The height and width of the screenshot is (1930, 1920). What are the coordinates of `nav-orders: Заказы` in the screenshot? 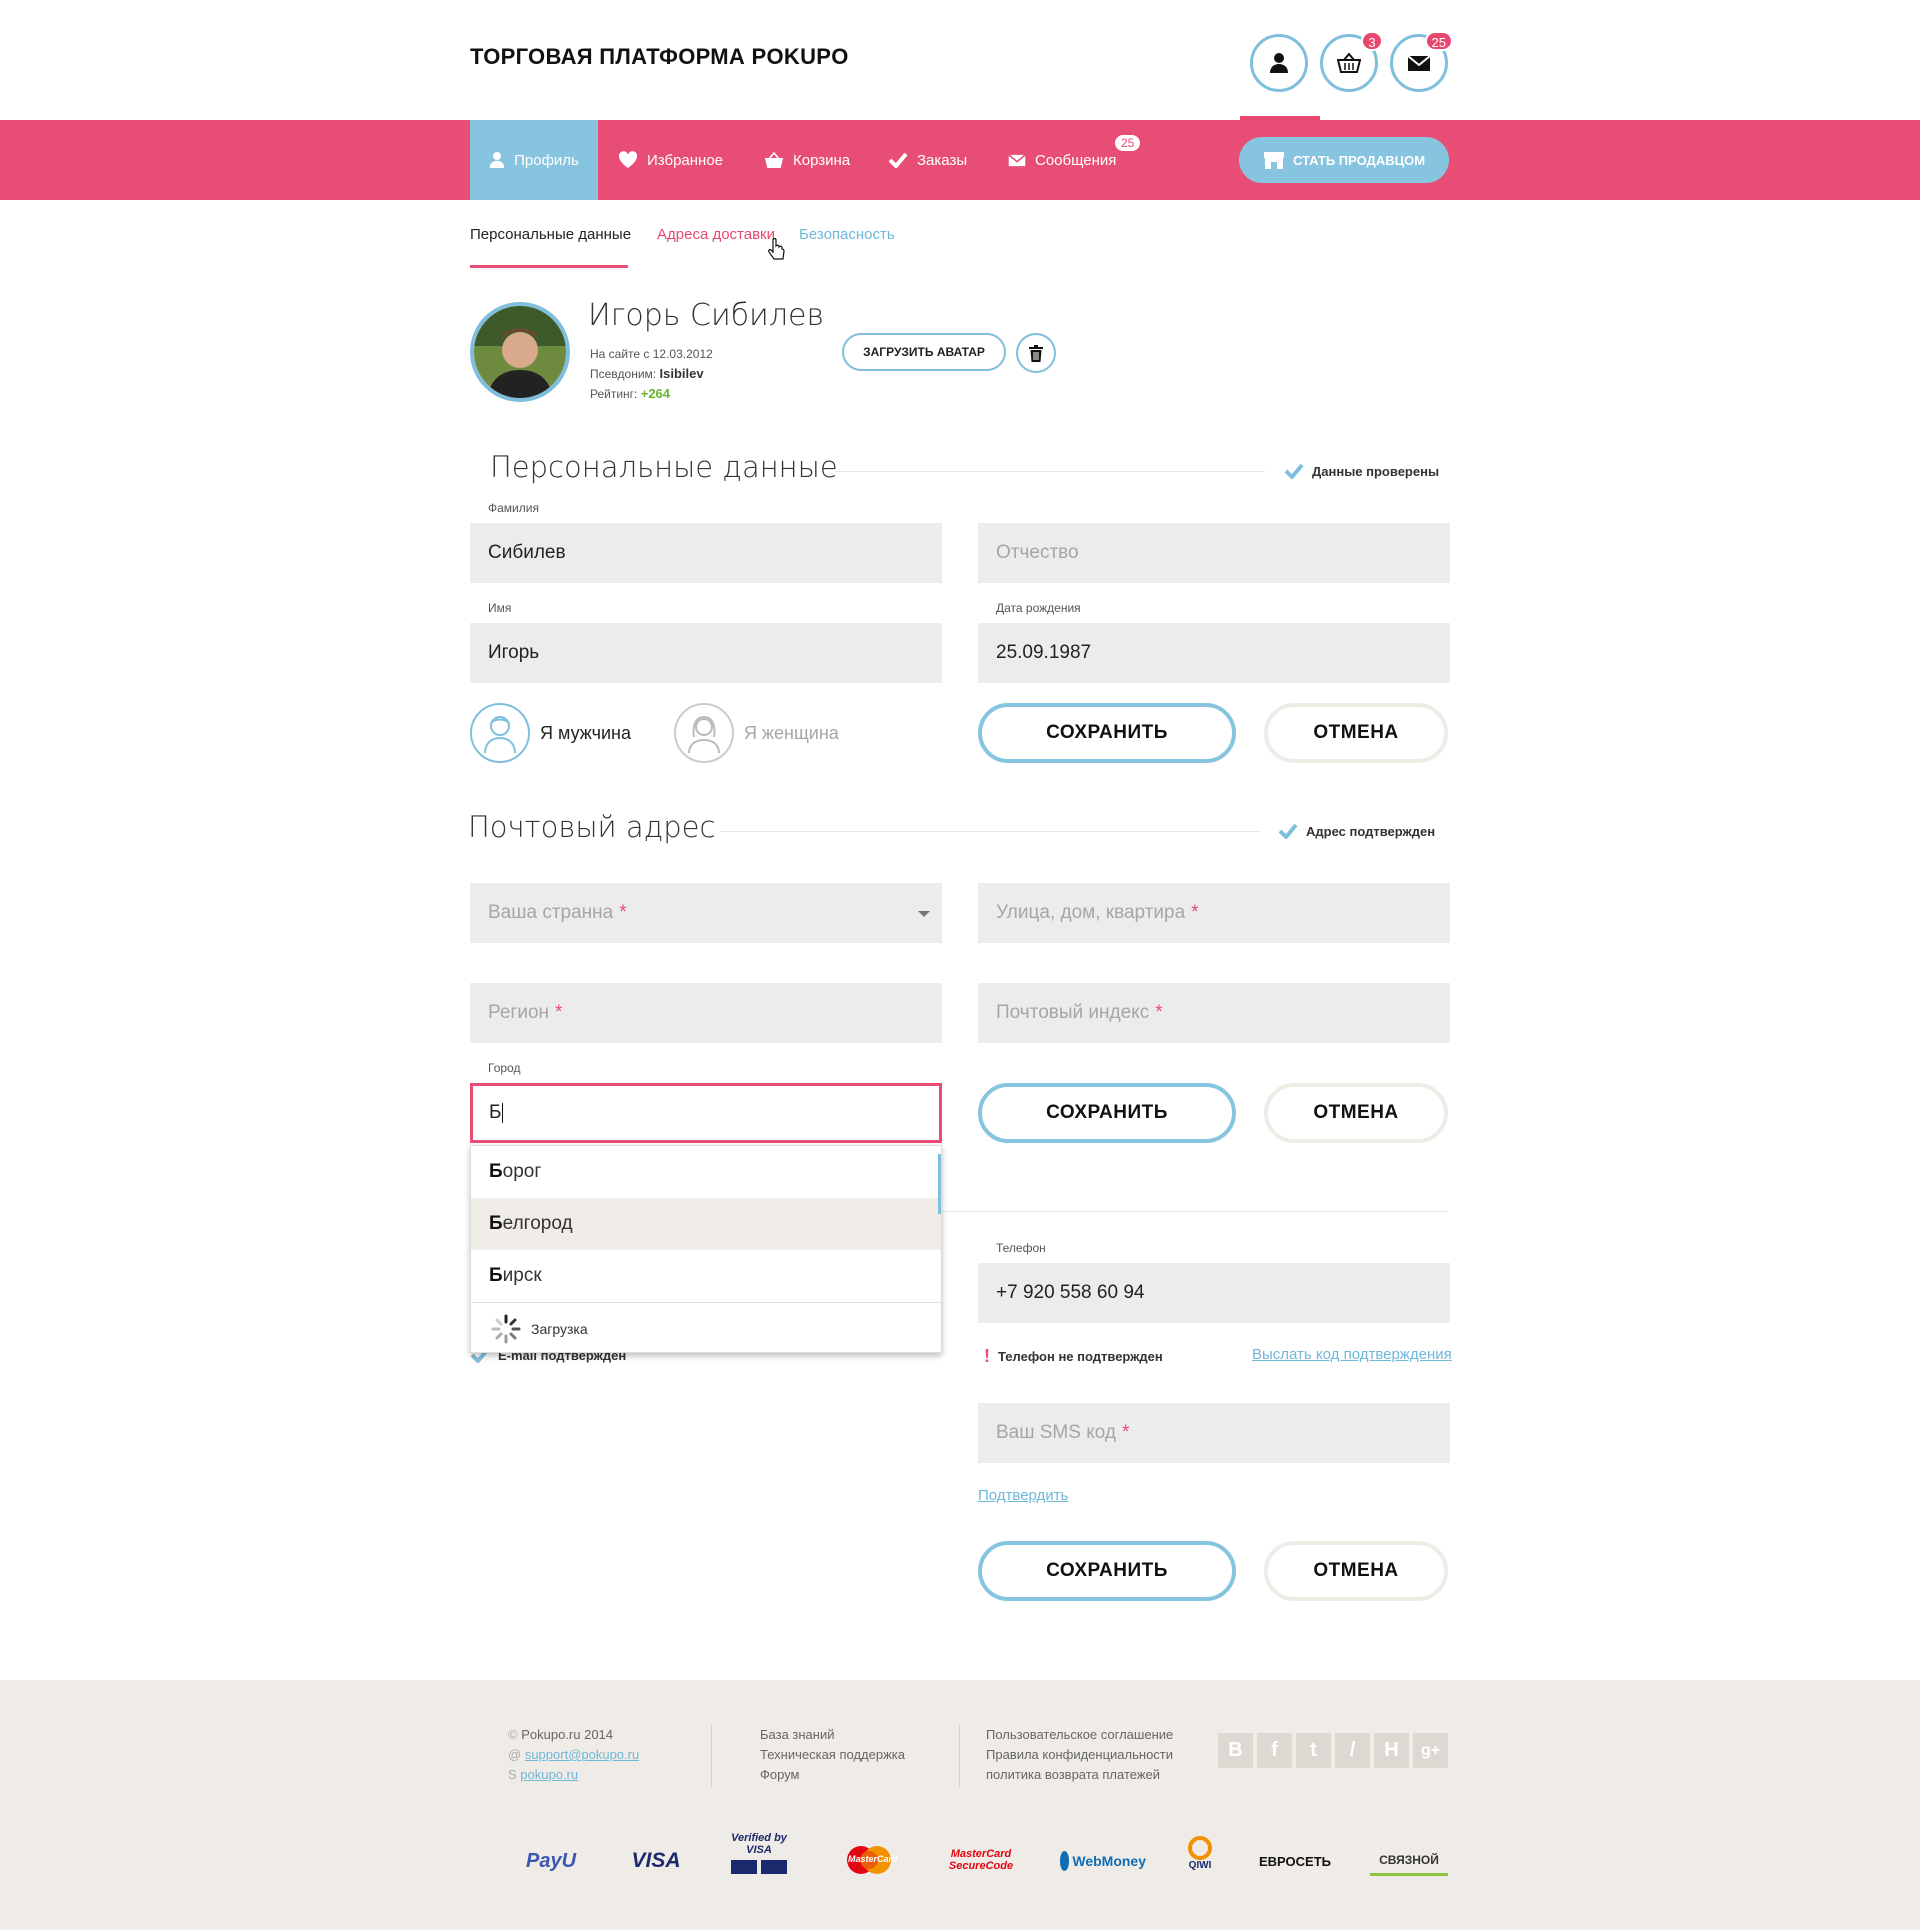 It's located at (927, 160).